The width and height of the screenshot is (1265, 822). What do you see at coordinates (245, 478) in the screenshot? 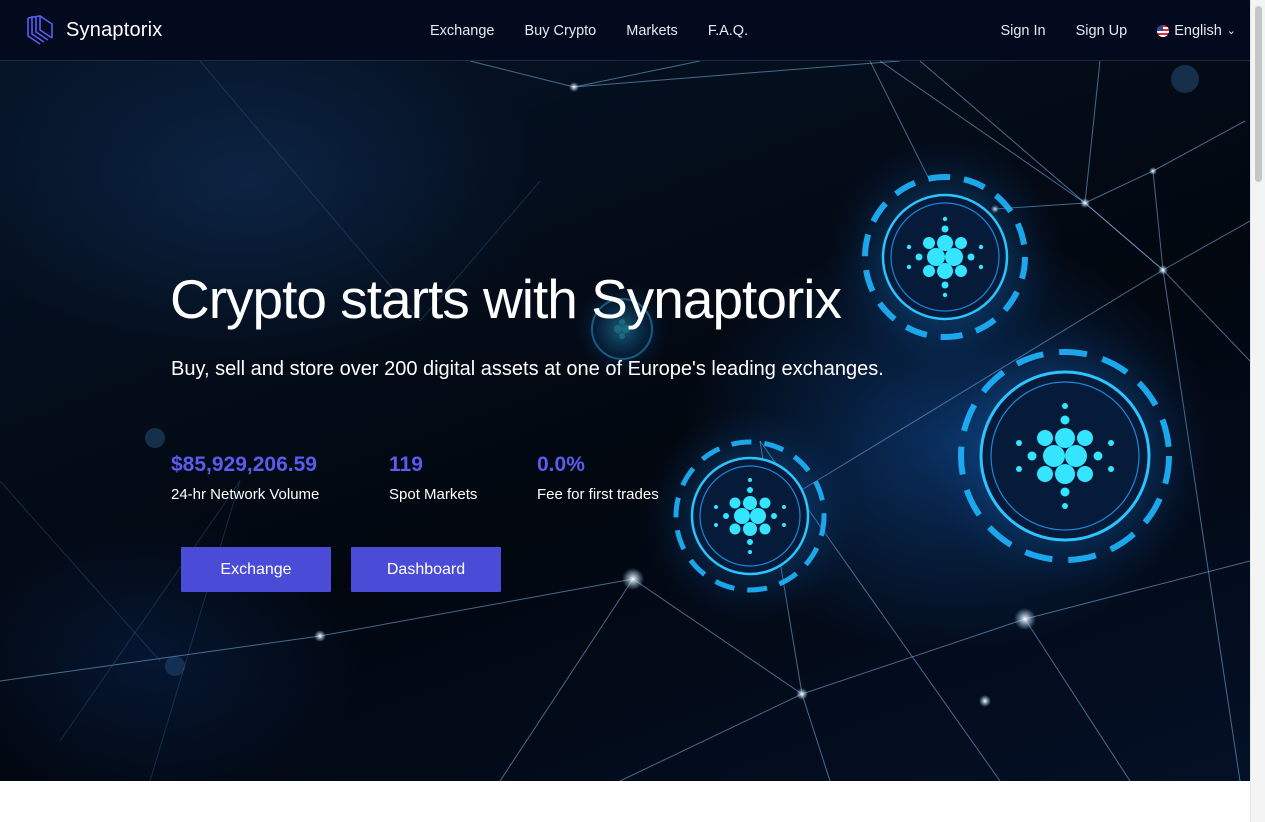
I see `stat-network-volume: $85,929,206.59 24-hr Network Volume` at bounding box center [245, 478].